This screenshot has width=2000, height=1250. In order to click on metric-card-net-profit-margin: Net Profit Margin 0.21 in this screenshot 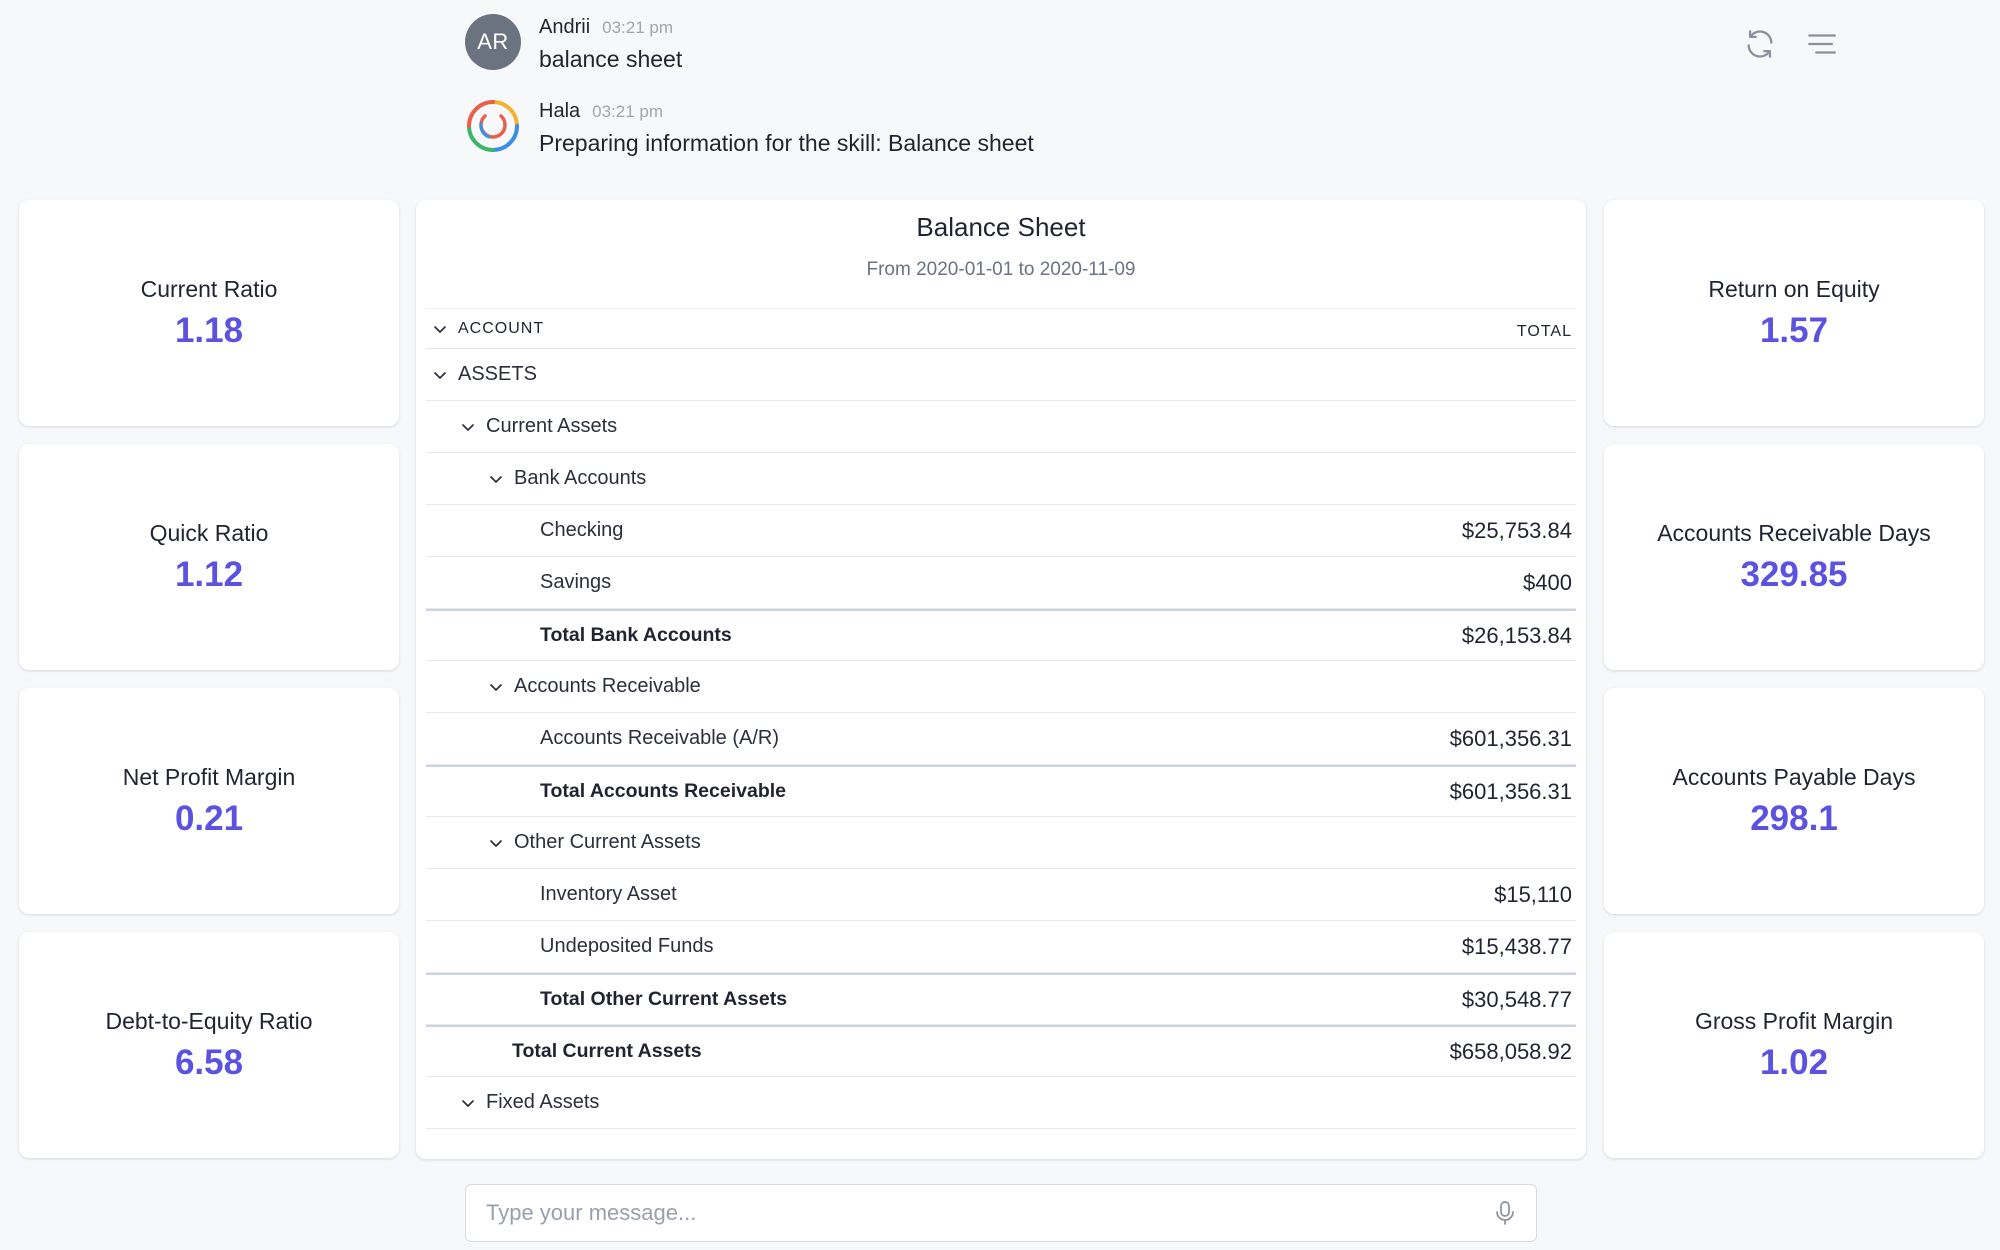, I will do `click(209, 801)`.